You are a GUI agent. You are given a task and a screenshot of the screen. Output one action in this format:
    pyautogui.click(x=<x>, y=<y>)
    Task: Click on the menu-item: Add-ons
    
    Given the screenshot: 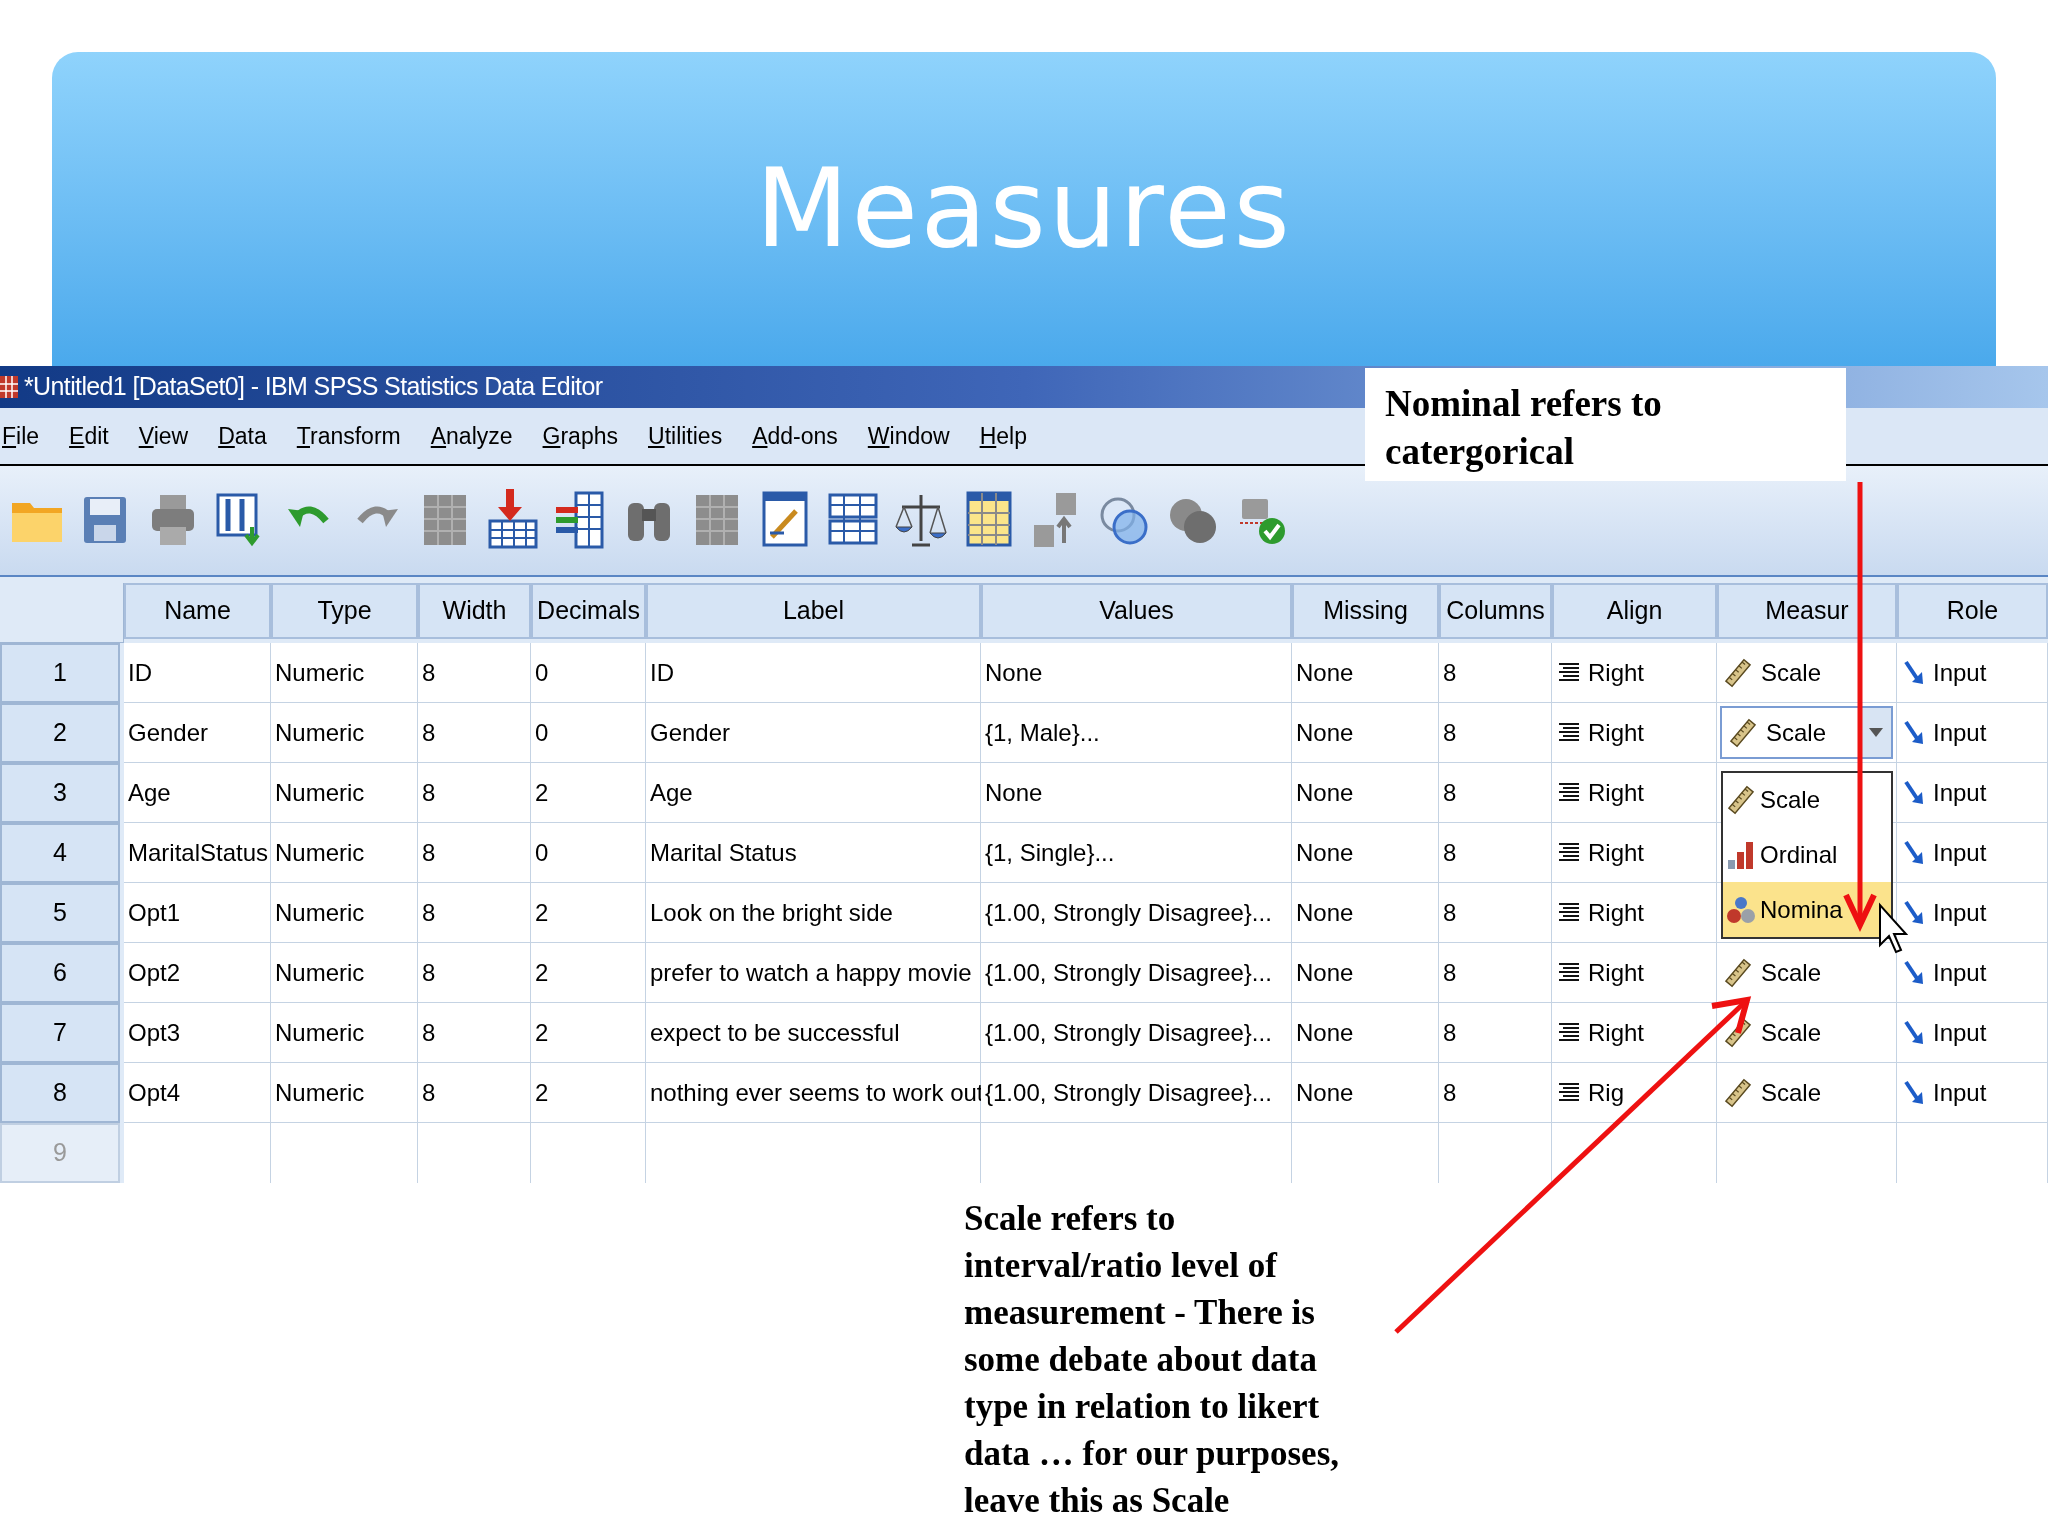 What is the action you would take?
    pyautogui.click(x=795, y=436)
    